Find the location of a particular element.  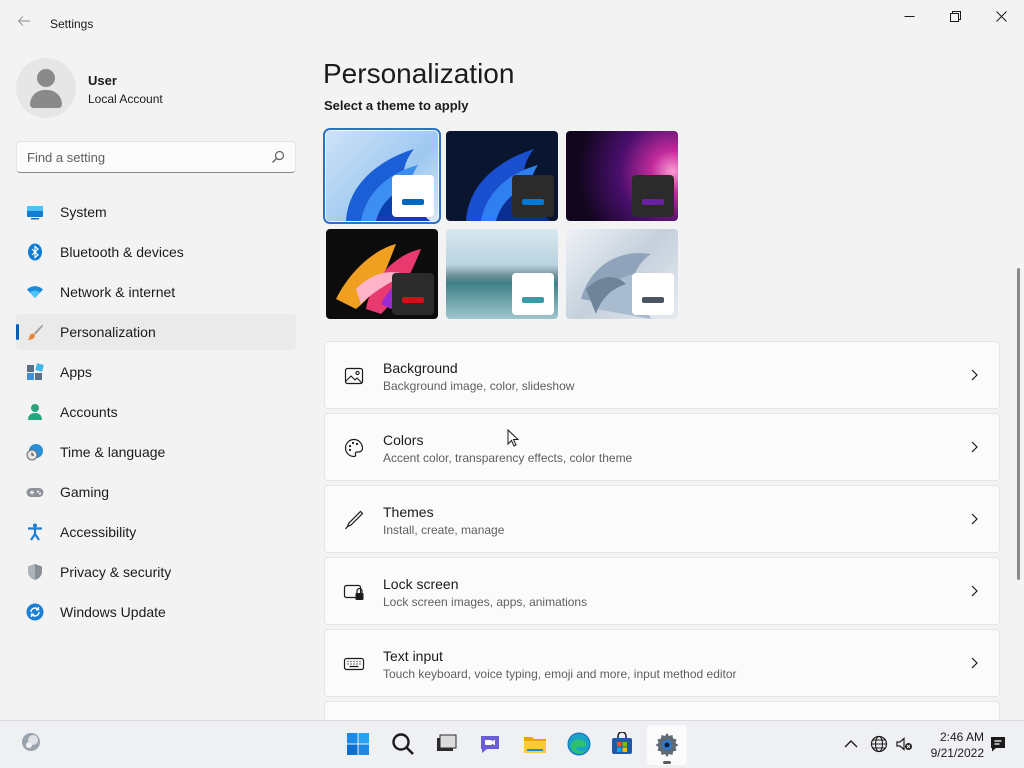

pen-icon is located at coordinates (354, 520).